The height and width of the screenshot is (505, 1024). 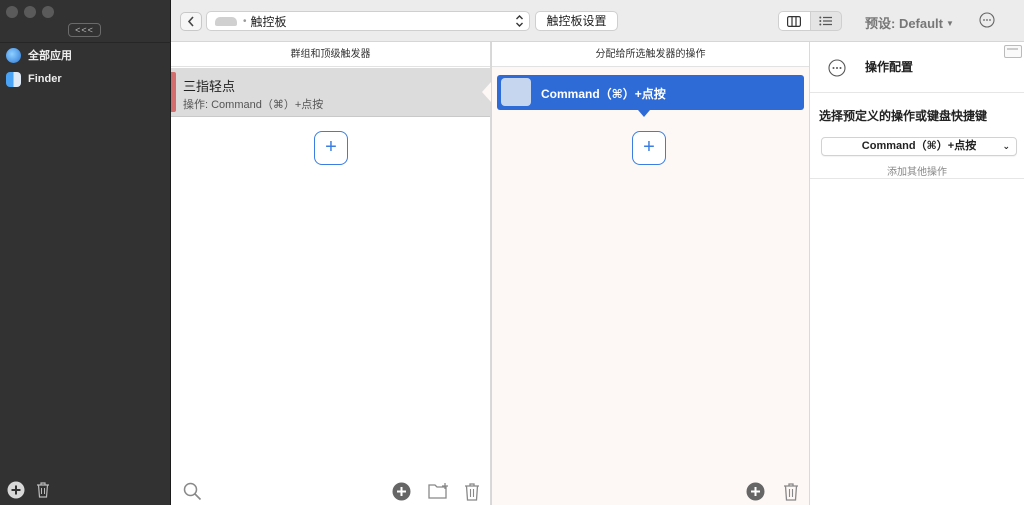 I want to click on sidebar-item-finder: Finder, so click(x=85, y=79).